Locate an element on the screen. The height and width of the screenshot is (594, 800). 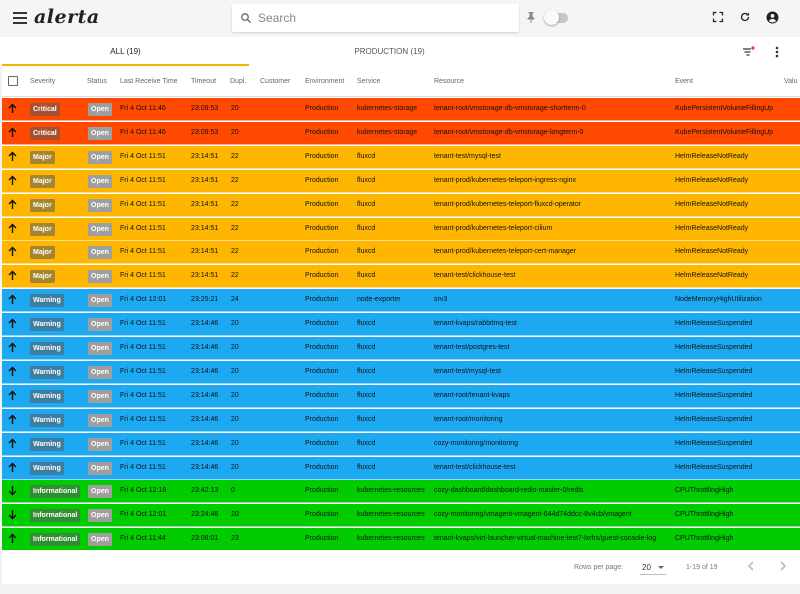
filter-icon is located at coordinates (748, 51).